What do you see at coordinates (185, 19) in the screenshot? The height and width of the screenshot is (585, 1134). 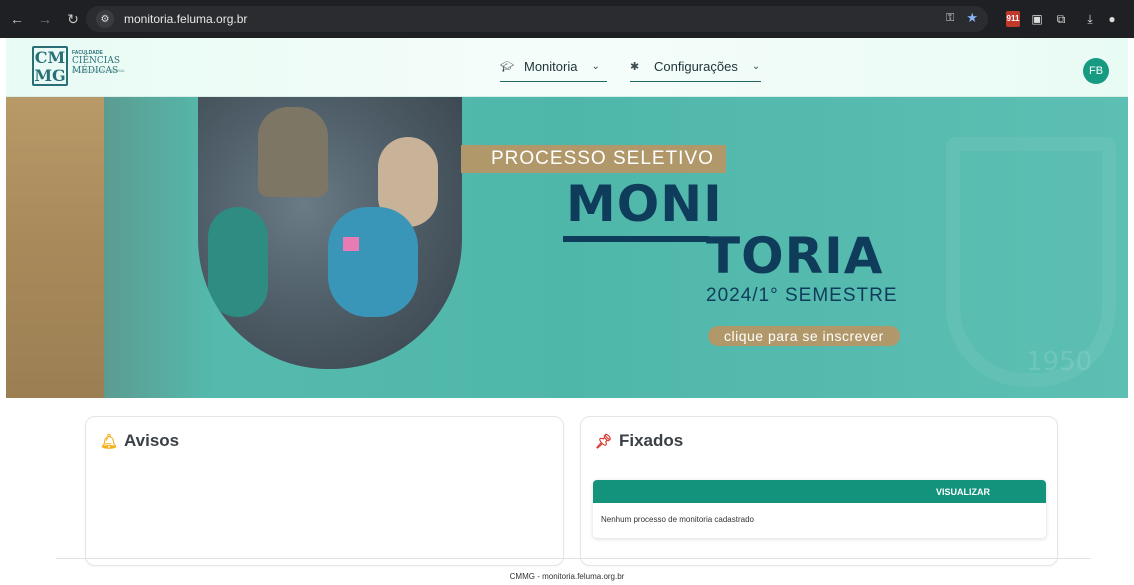 I see `url-text: monitoria.feluma.org.br` at bounding box center [185, 19].